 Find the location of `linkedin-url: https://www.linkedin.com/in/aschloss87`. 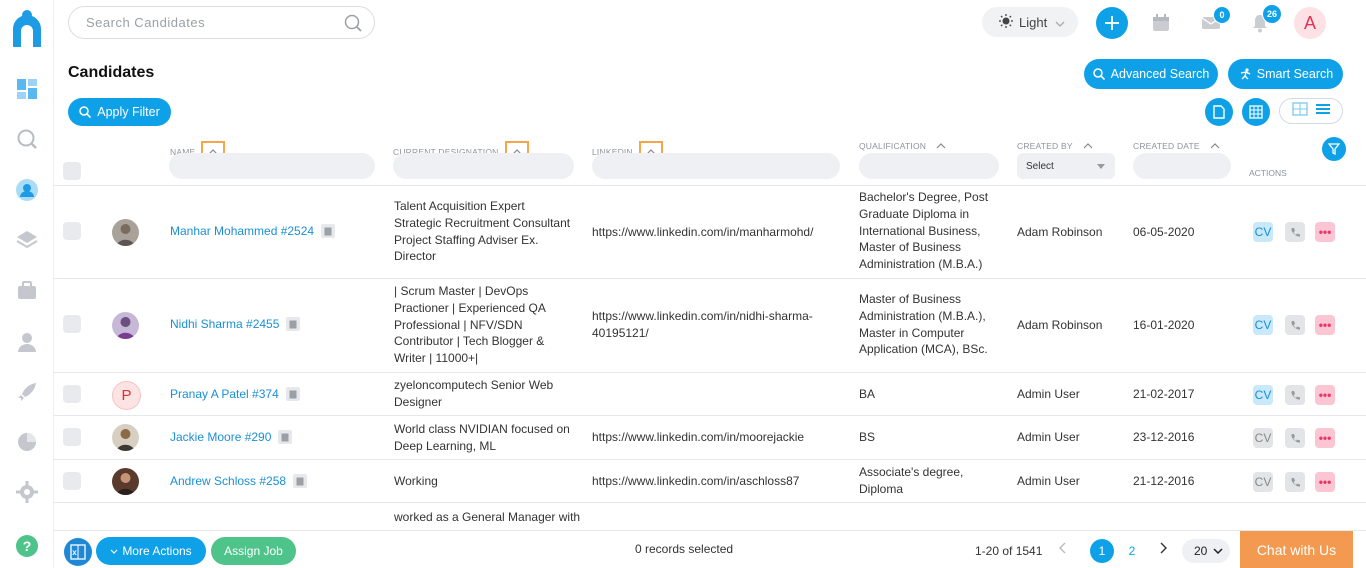

linkedin-url: https://www.linkedin.com/in/aschloss87 is located at coordinates (695, 481).